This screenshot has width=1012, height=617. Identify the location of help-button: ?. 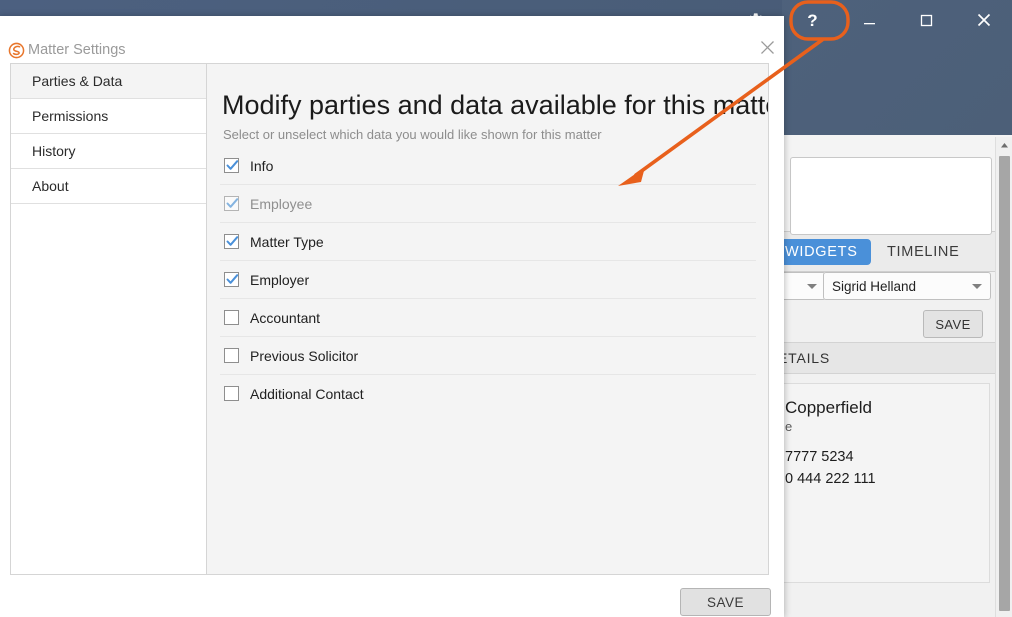
(812, 20).